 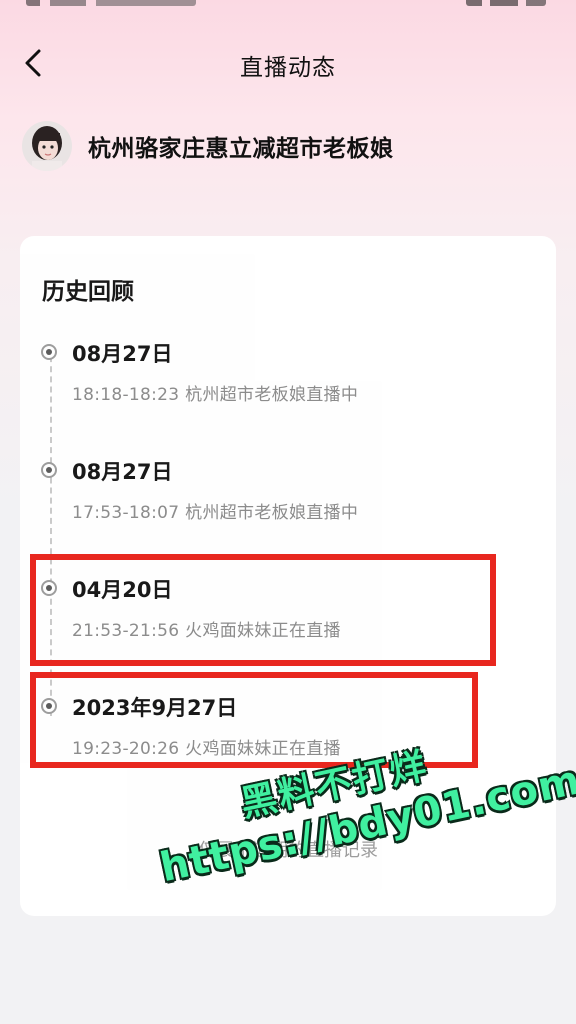 I want to click on history-entry: 08月27日 18:18-18:23 杭州超市老板娘直播中, so click(x=288, y=374).